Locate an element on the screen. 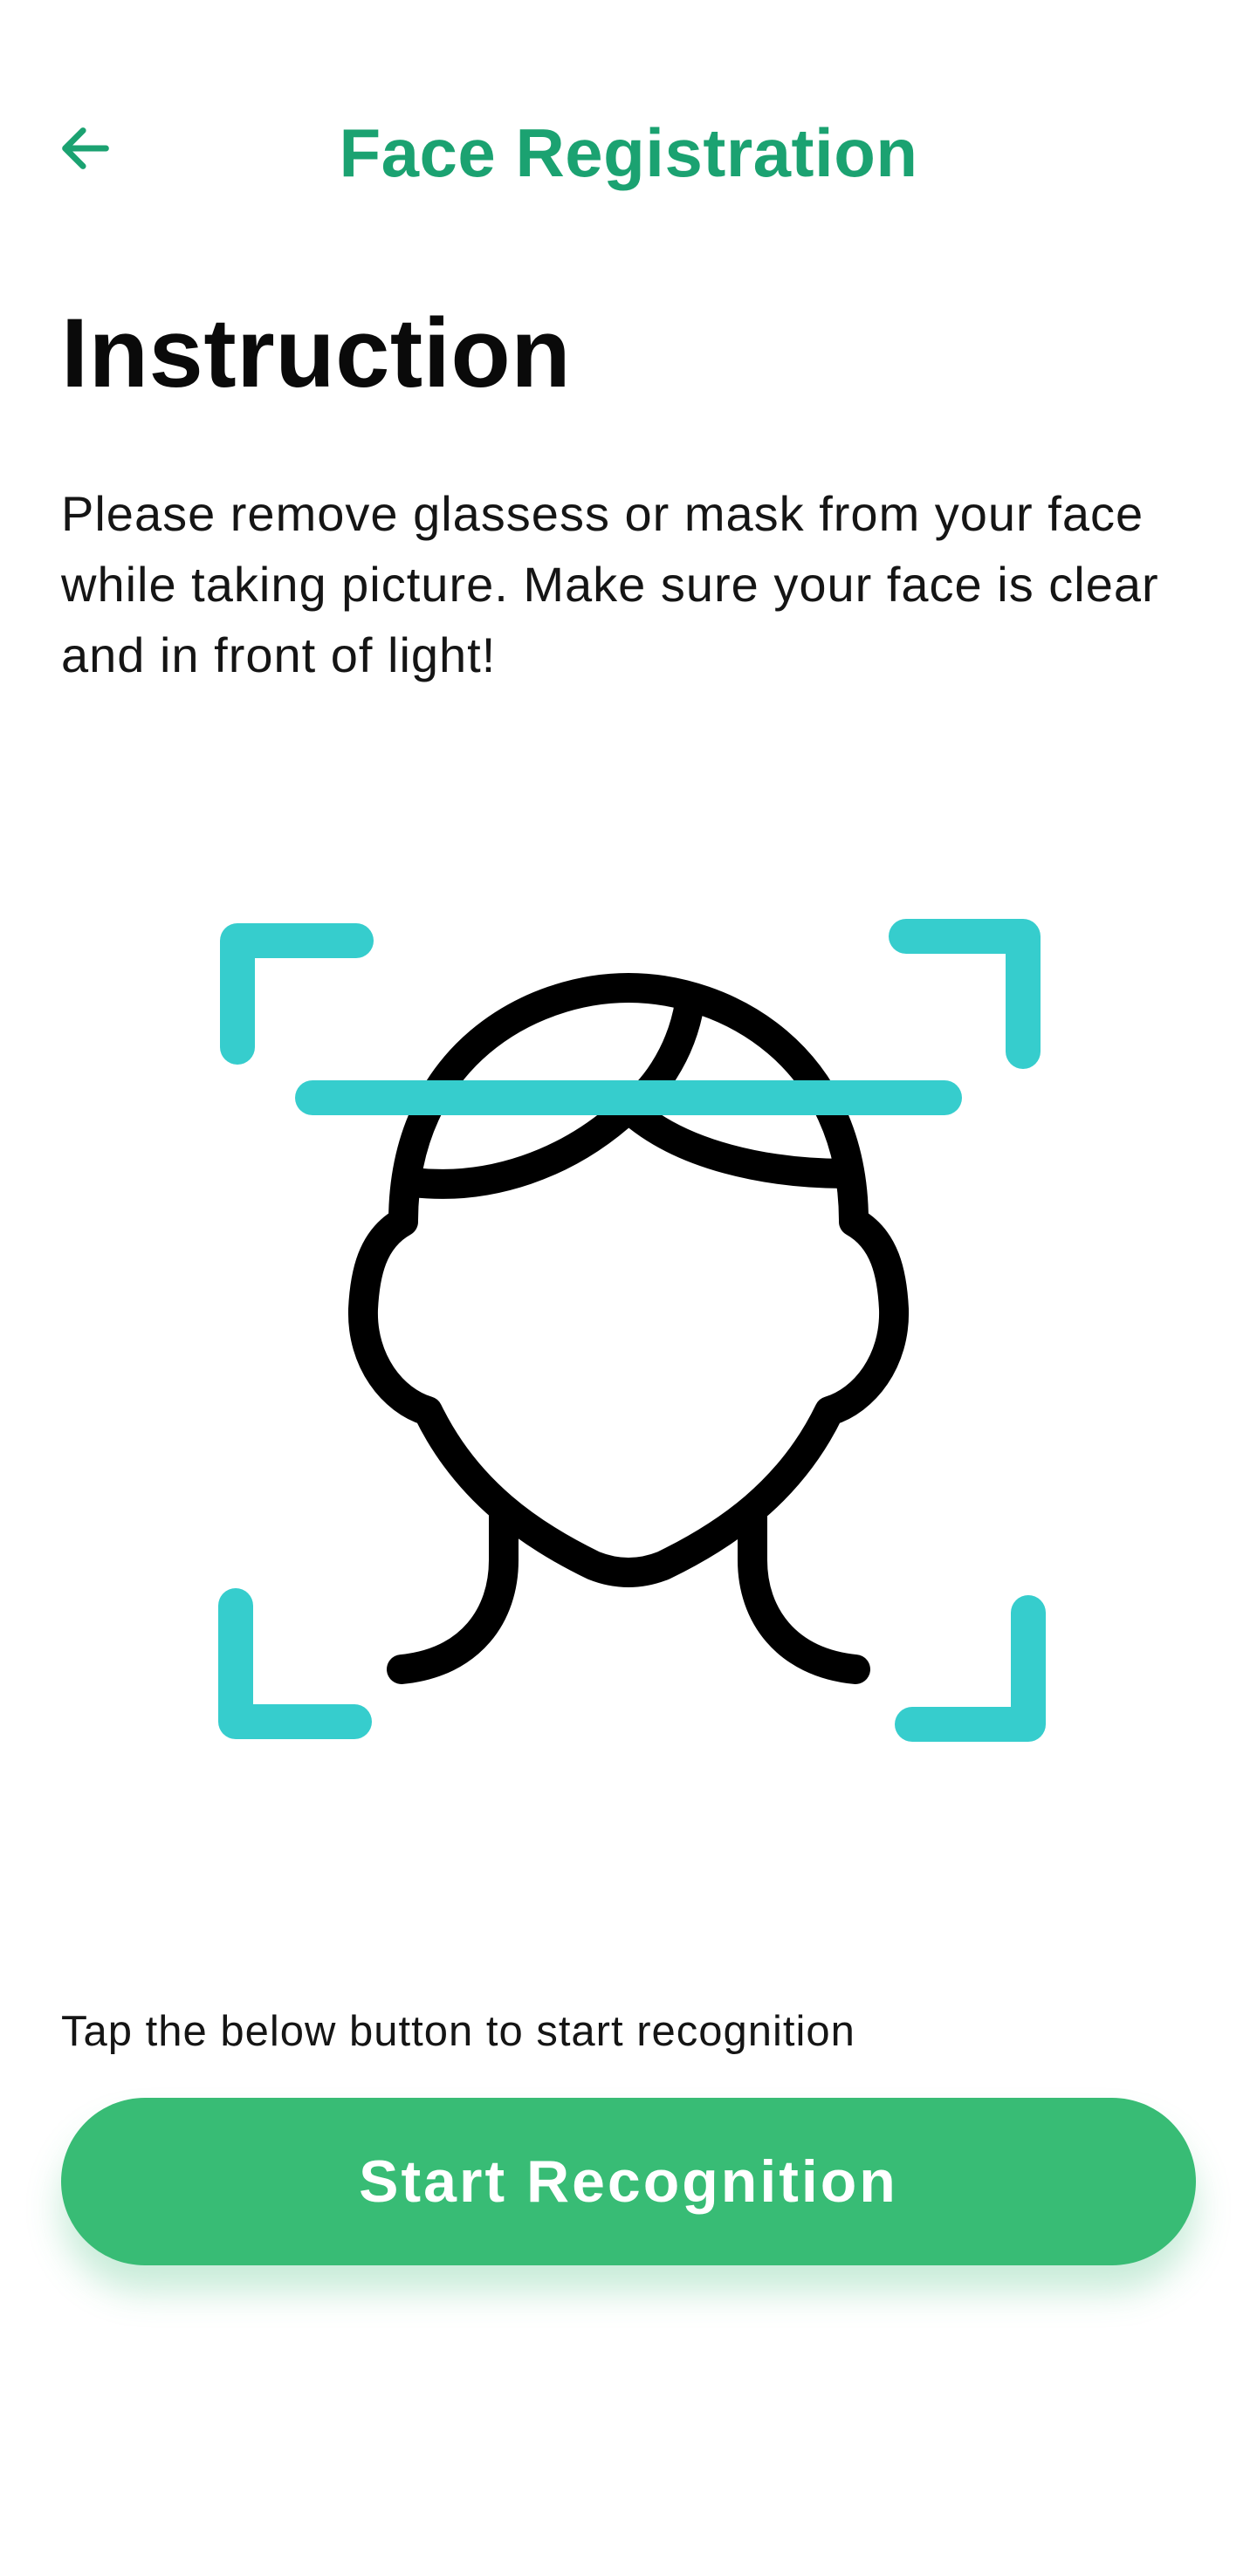  frame-corner-bottom-right is located at coordinates (971, 1669).